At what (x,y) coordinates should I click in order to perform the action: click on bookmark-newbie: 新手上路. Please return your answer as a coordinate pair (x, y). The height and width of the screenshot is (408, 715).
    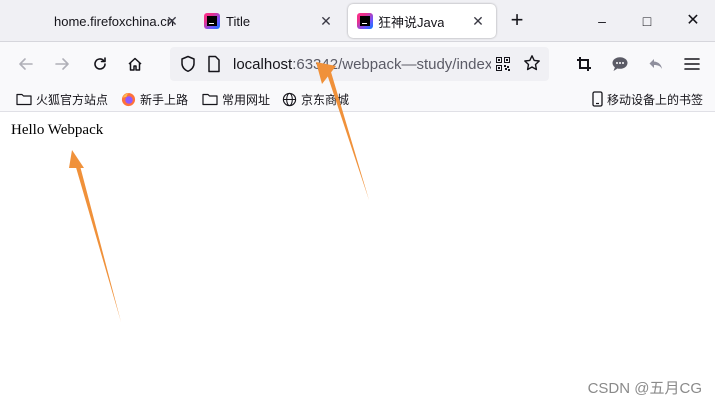
    Looking at the image, I should click on (154, 99).